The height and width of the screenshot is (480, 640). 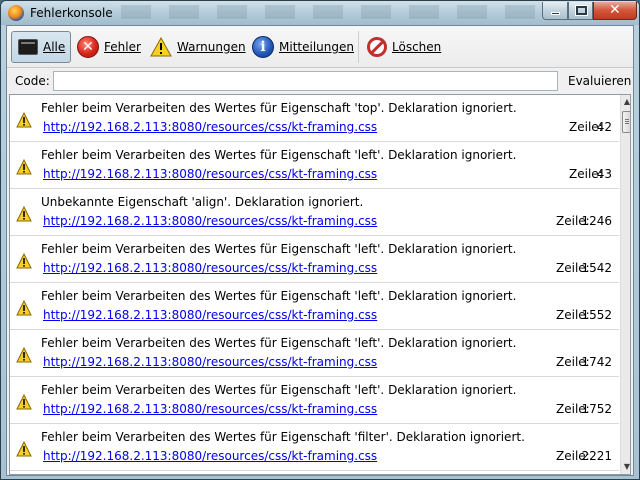 I want to click on close-button: ✕, so click(x=615, y=11).